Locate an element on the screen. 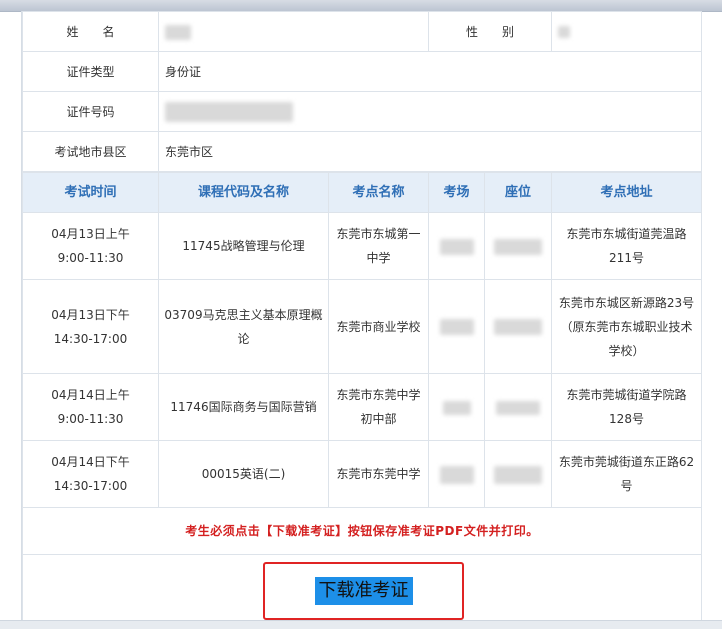 The image size is (722, 629). id-type-value: 身份证 is located at coordinates (430, 71).